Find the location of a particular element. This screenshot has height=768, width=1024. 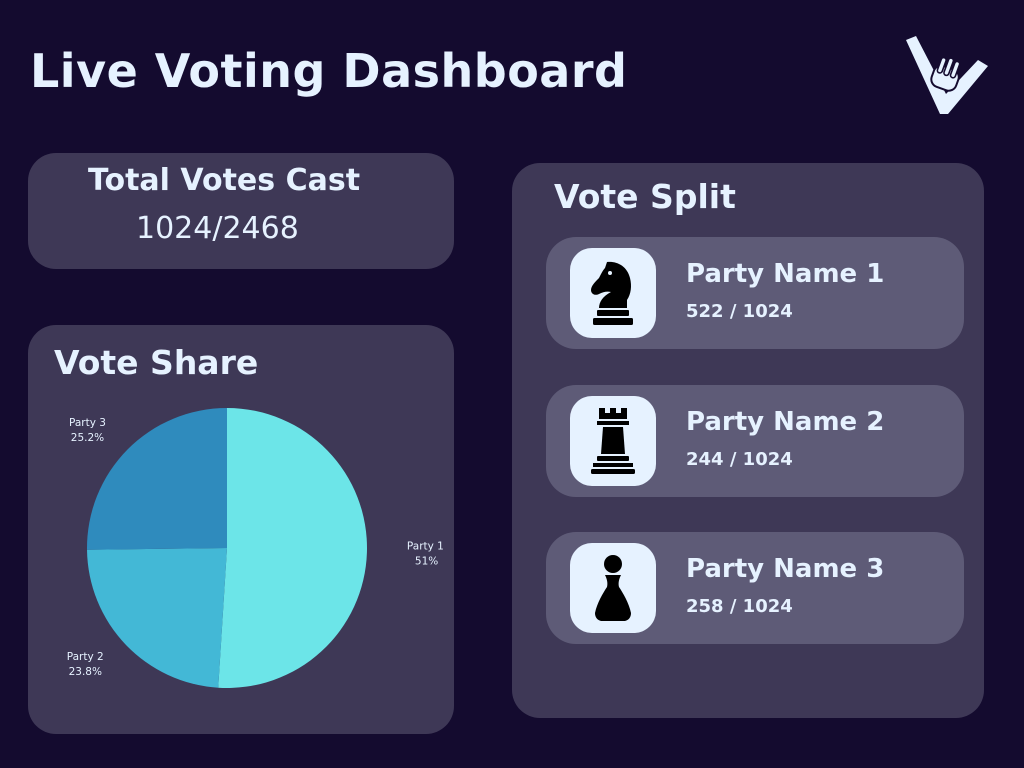

chess-knight-icon is located at coordinates (612, 293).